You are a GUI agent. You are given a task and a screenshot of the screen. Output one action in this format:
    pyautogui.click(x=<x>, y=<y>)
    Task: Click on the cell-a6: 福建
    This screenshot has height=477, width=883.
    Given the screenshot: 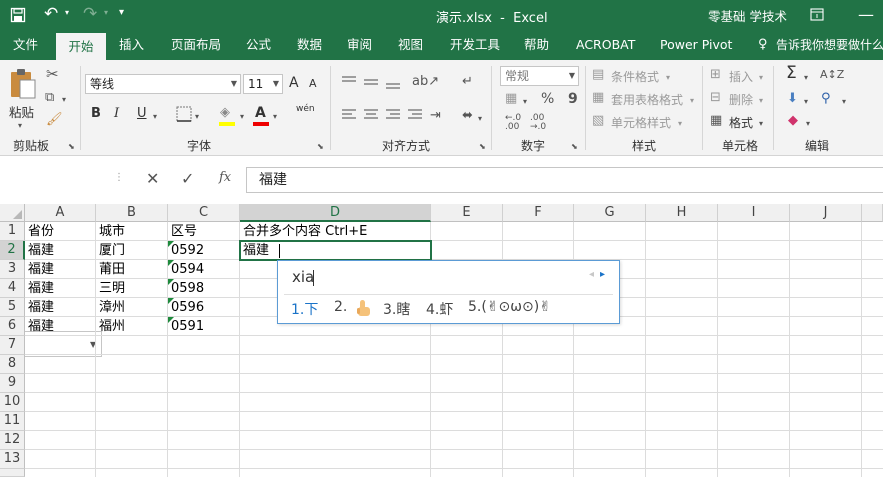 What is the action you would take?
    pyautogui.click(x=39, y=327)
    